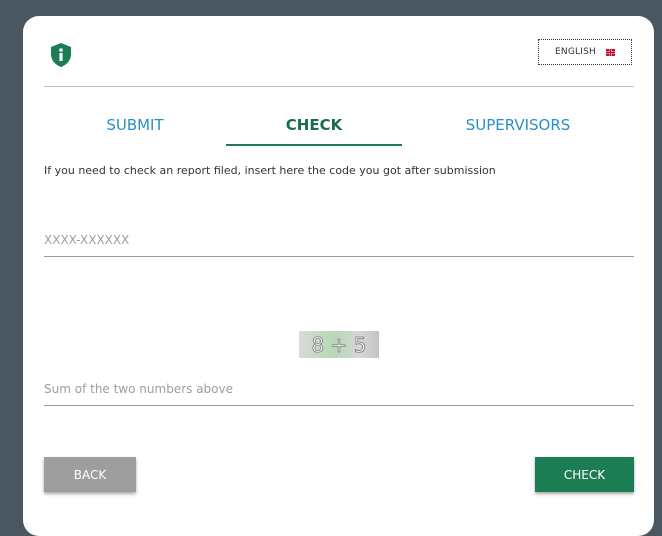 The height and width of the screenshot is (536, 662). I want to click on back-button: BACK, so click(90, 474).